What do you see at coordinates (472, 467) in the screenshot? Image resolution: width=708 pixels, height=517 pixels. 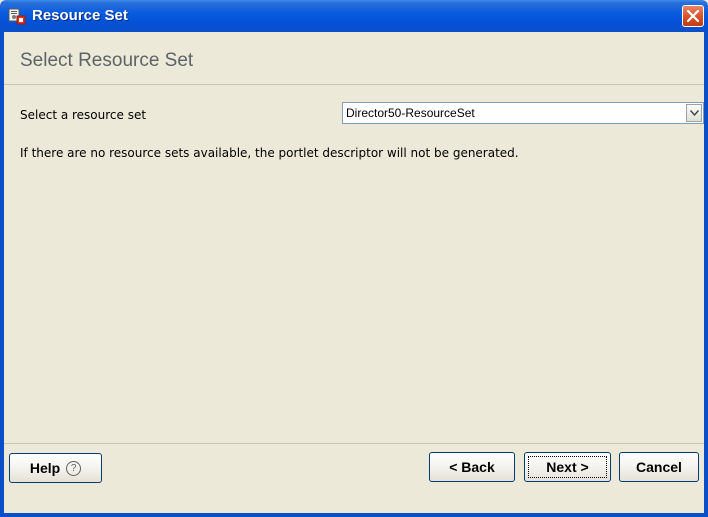 I see `back-button: < Back` at bounding box center [472, 467].